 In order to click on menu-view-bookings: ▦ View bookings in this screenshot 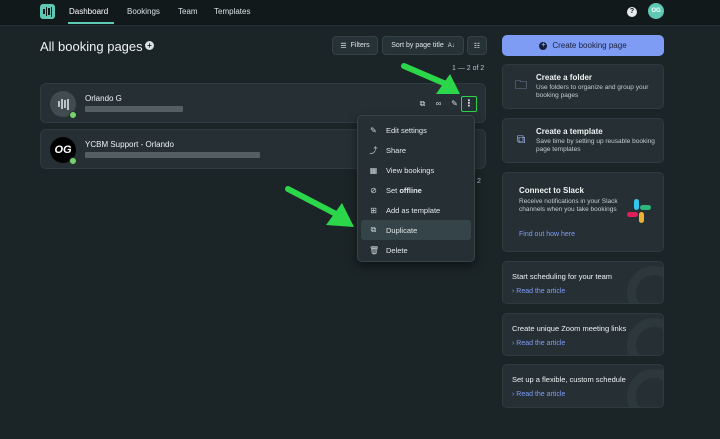, I will do `click(416, 170)`.